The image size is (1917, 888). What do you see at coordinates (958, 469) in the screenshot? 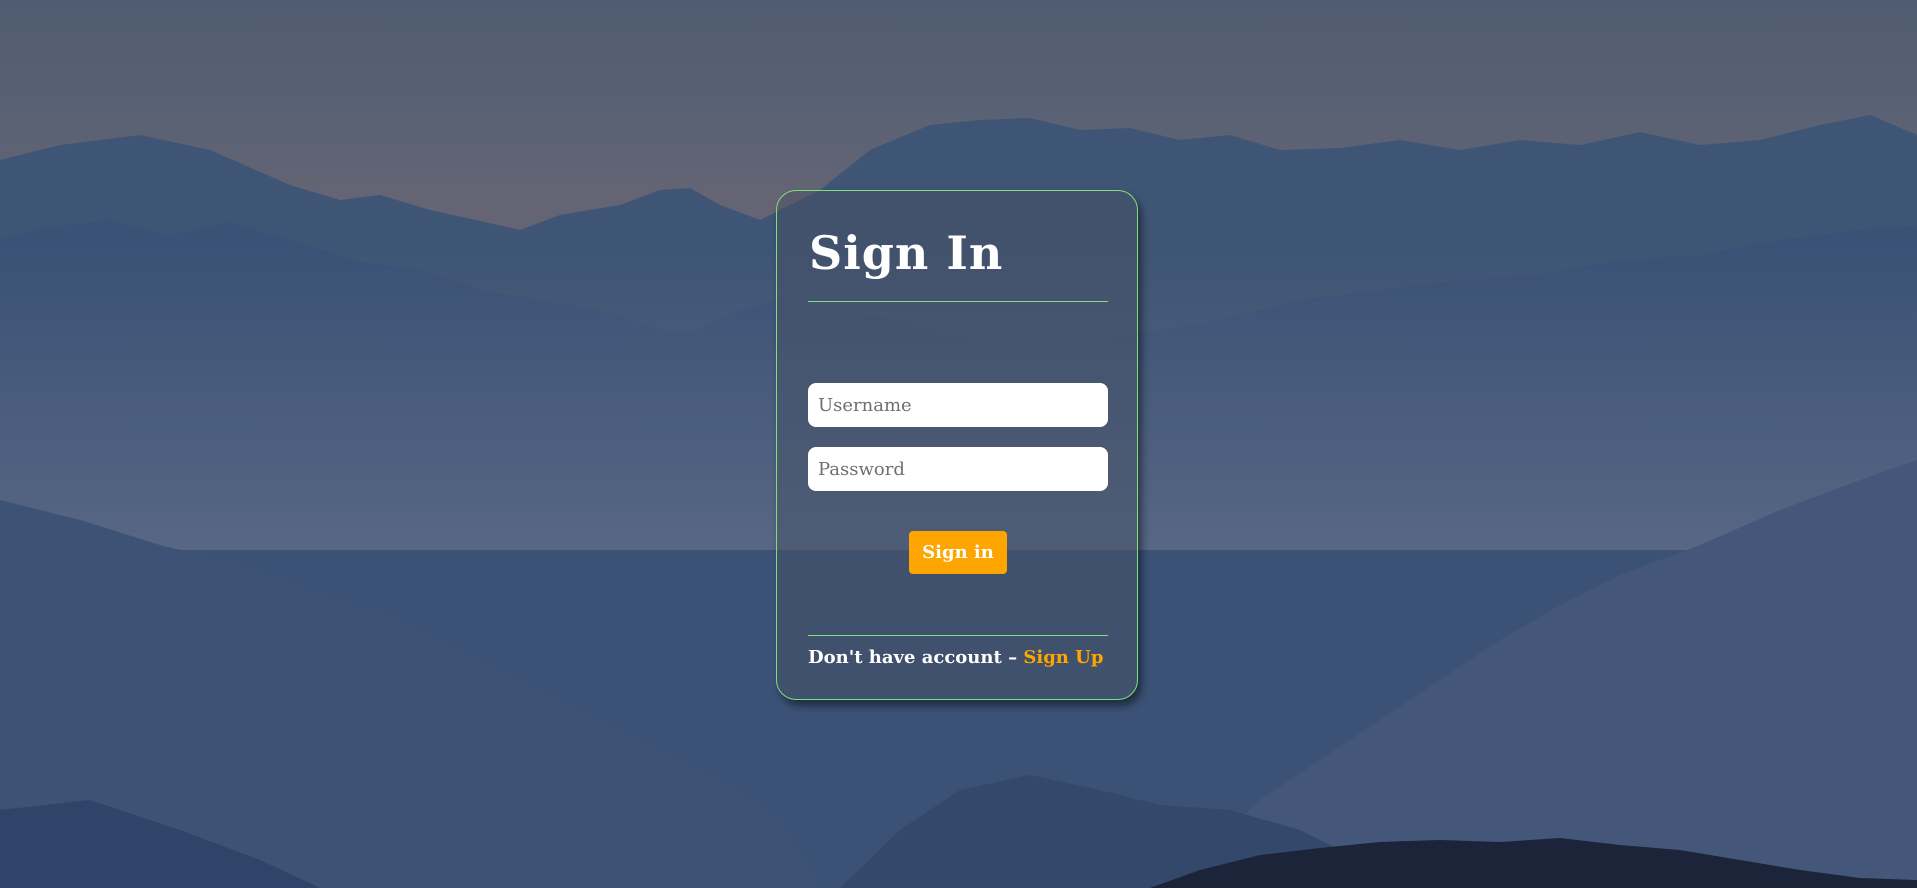
I see `password-input` at bounding box center [958, 469].